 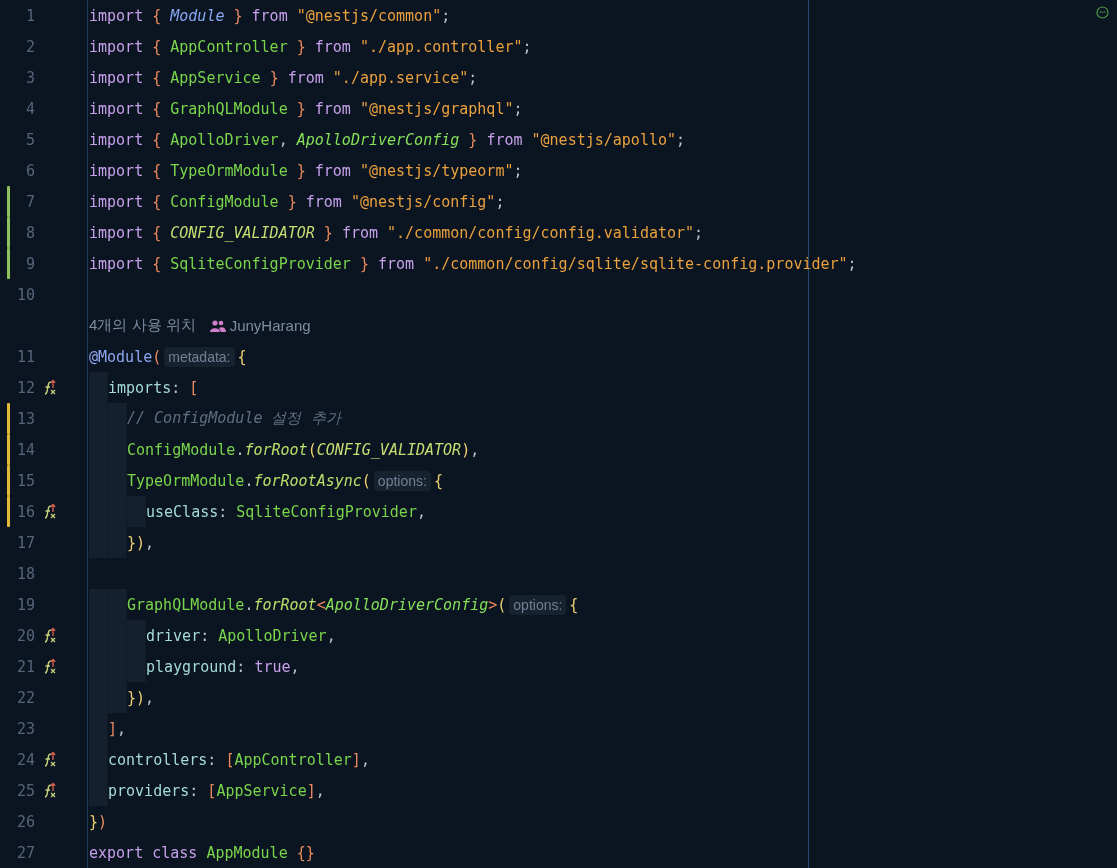 I want to click on code-token: "./common/config/config.validator", so click(x=541, y=232).